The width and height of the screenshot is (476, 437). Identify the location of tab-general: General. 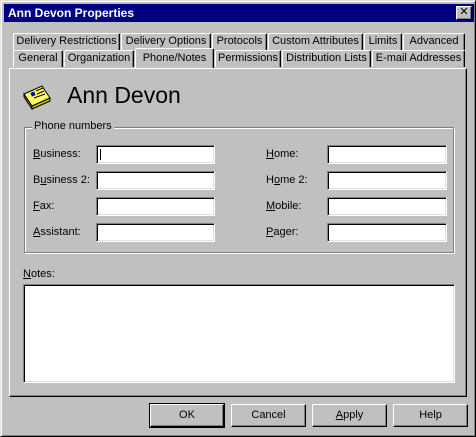
(38, 58).